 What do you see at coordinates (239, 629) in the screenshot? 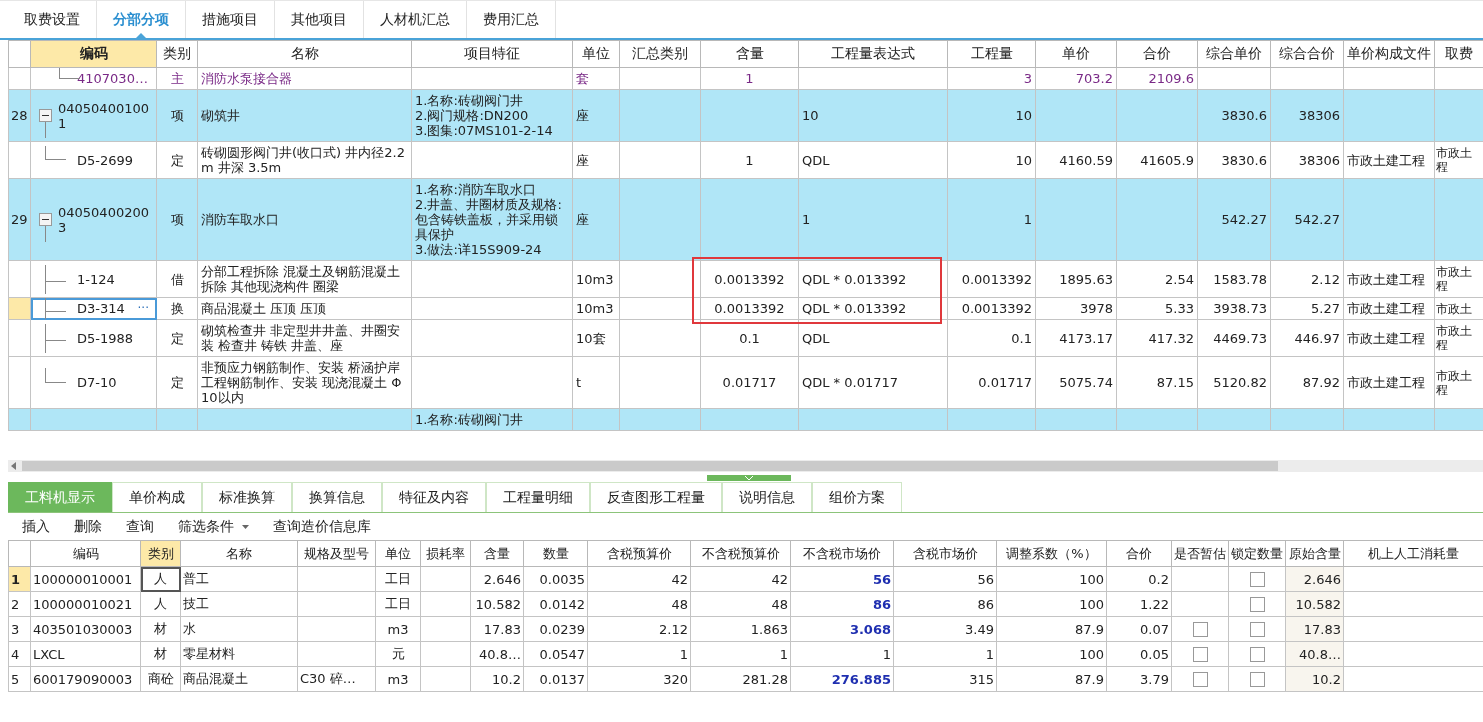
I see `table-cell: 水` at bounding box center [239, 629].